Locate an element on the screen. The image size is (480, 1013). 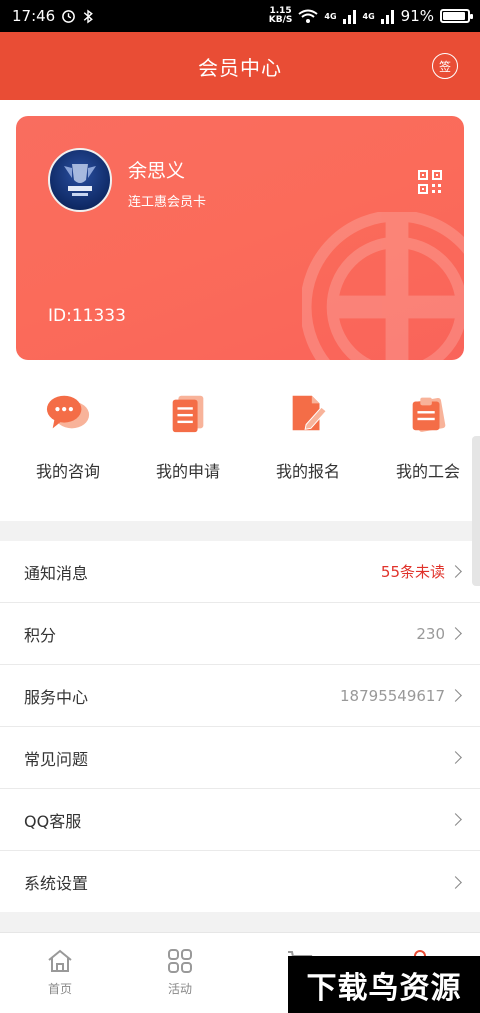
member-card-type: 连工惠会员卡 is located at coordinates (167, 202).